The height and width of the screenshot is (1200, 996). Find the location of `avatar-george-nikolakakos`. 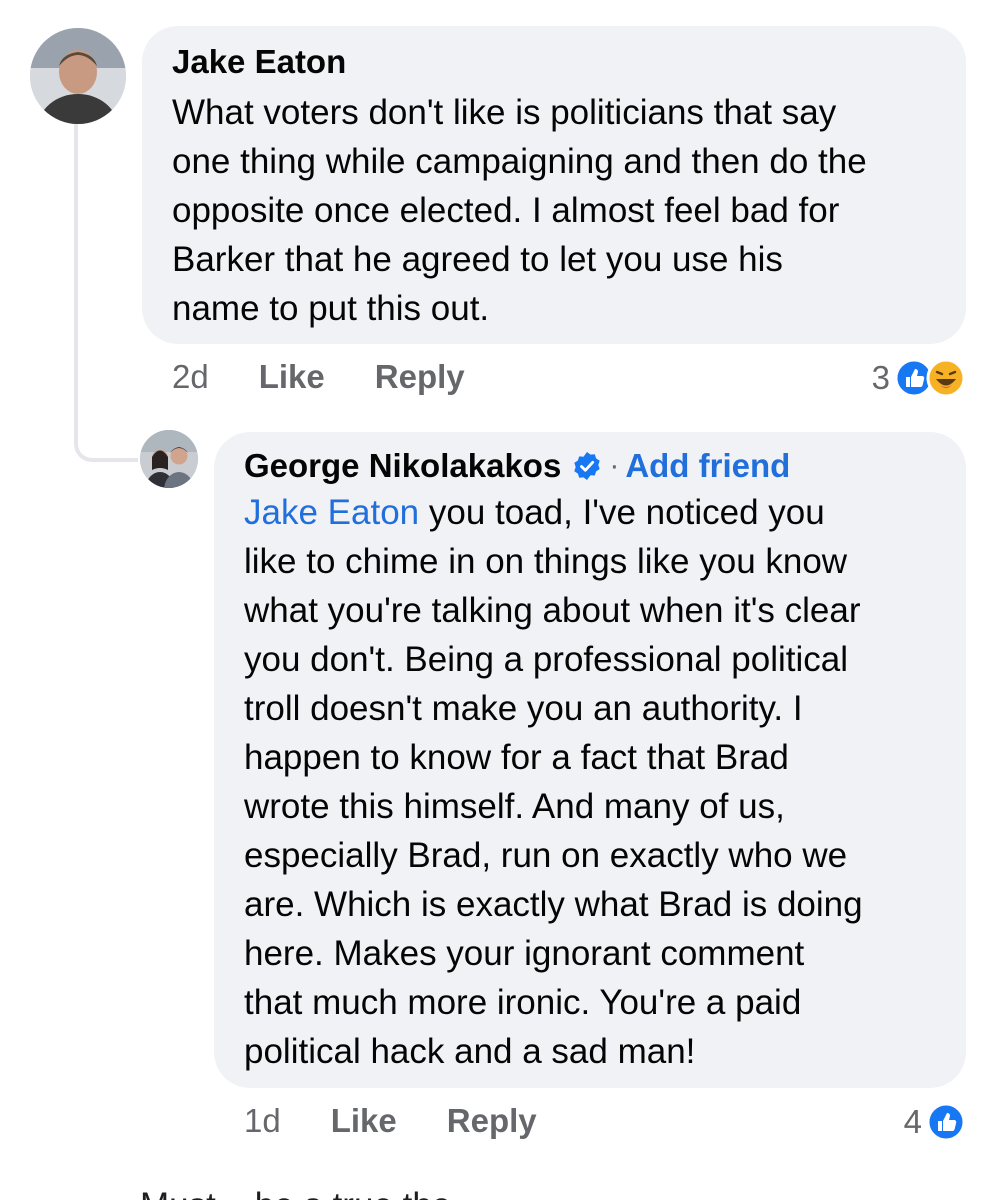

avatar-george-nikolakakos is located at coordinates (169, 459).